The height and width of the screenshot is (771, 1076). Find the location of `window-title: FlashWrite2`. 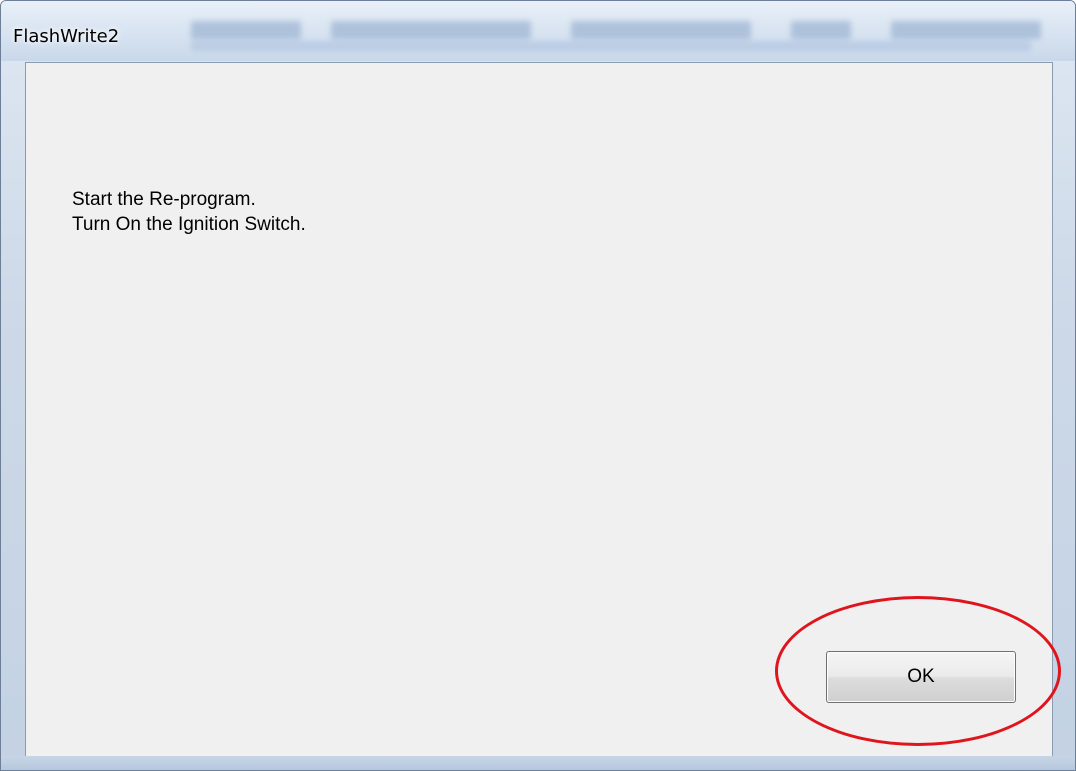

window-title: FlashWrite2 is located at coordinates (66, 36).